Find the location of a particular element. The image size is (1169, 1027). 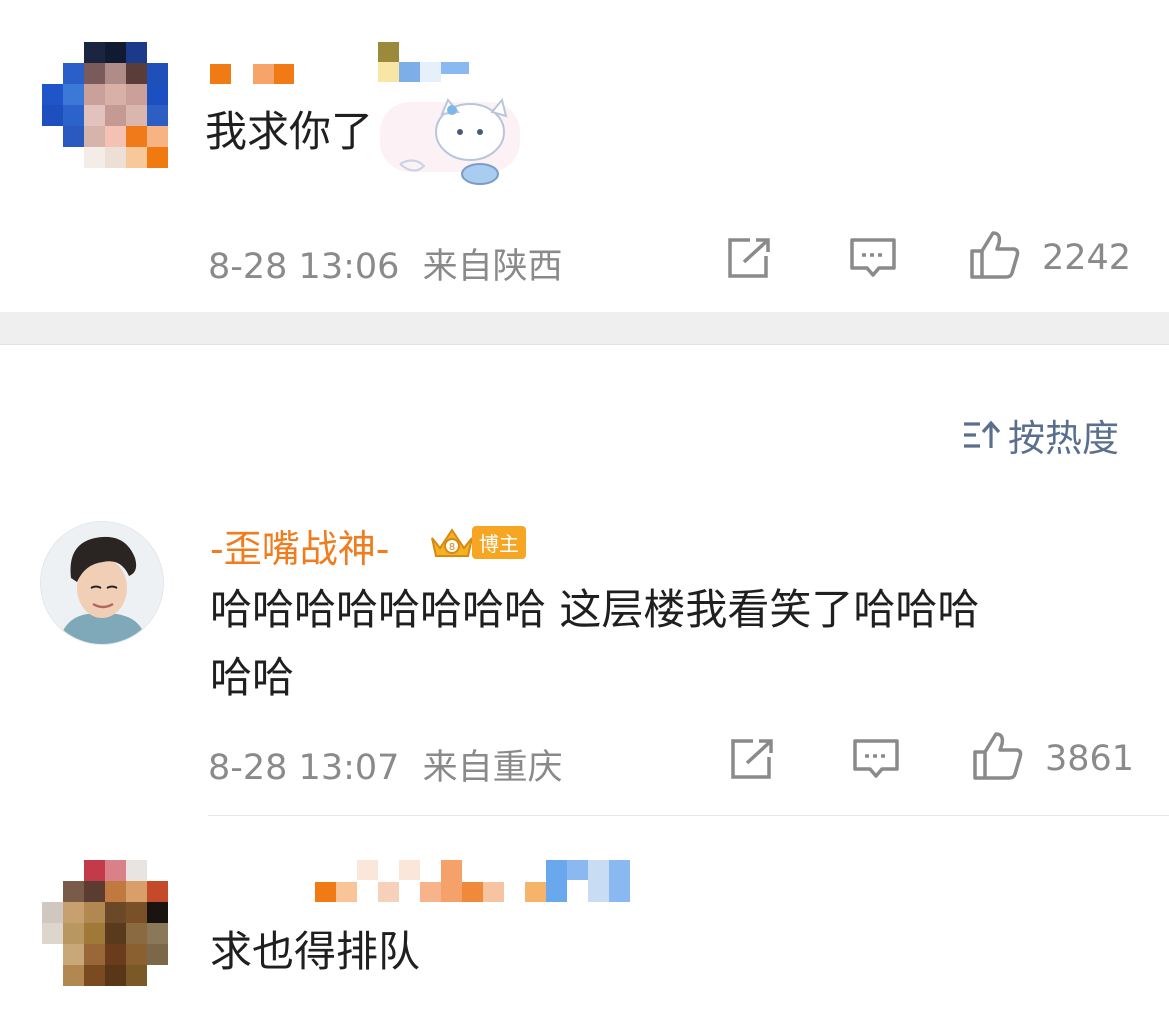

crown-icon: 8 is located at coordinates (452, 542).